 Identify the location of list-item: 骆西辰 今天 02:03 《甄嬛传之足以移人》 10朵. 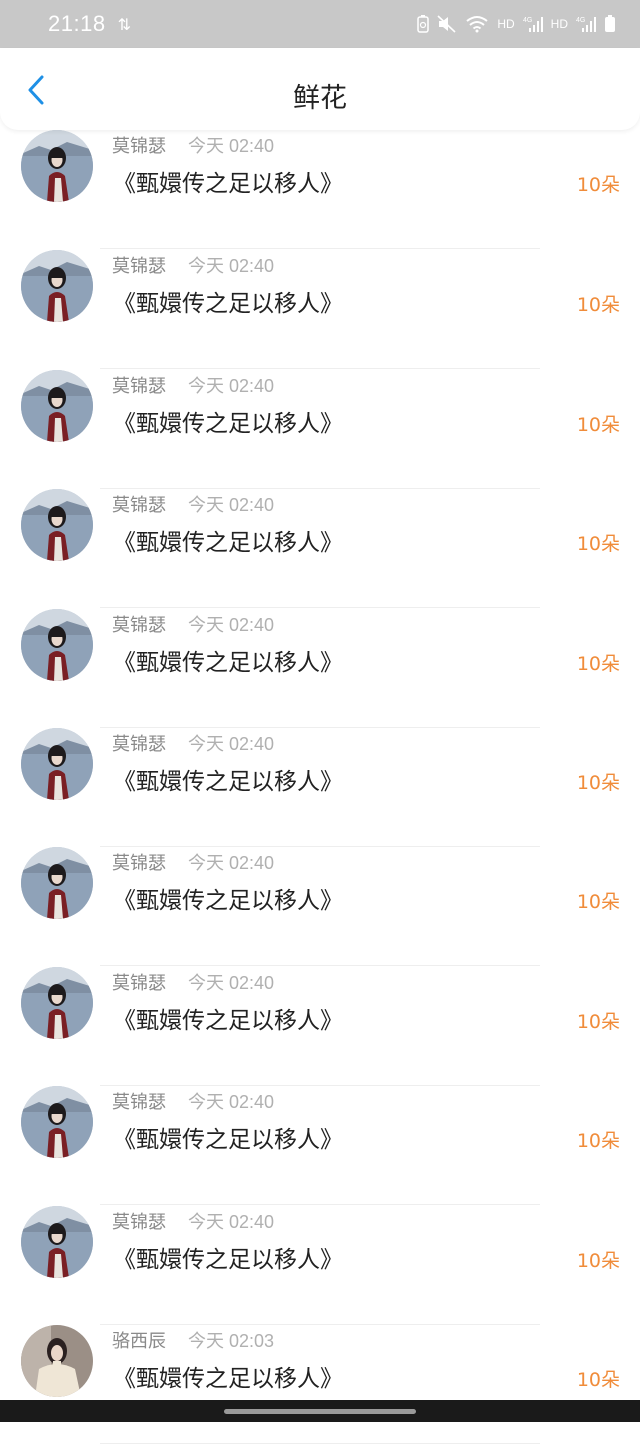
(320, 1384).